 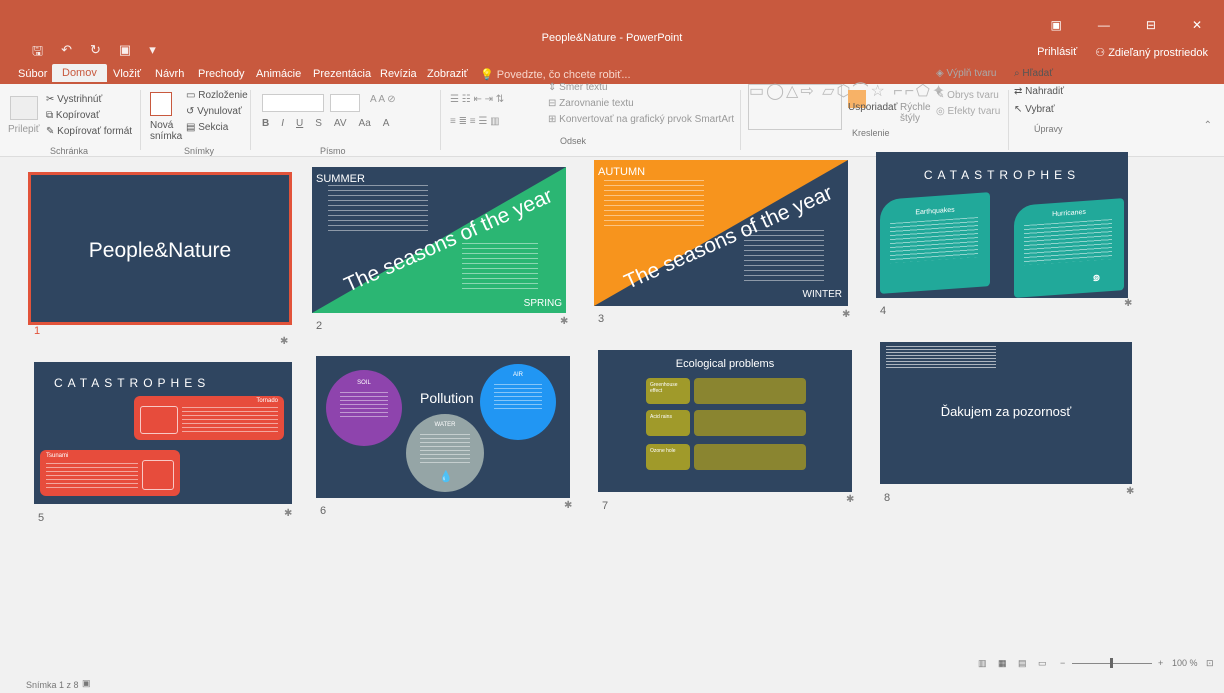 What do you see at coordinates (127, 74) in the screenshot?
I see `tab-insert: Vložiť` at bounding box center [127, 74].